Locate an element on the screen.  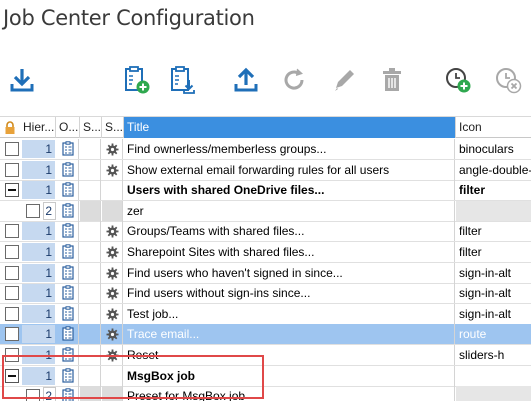
clipboard-add-icon is located at coordinates (136, 80).